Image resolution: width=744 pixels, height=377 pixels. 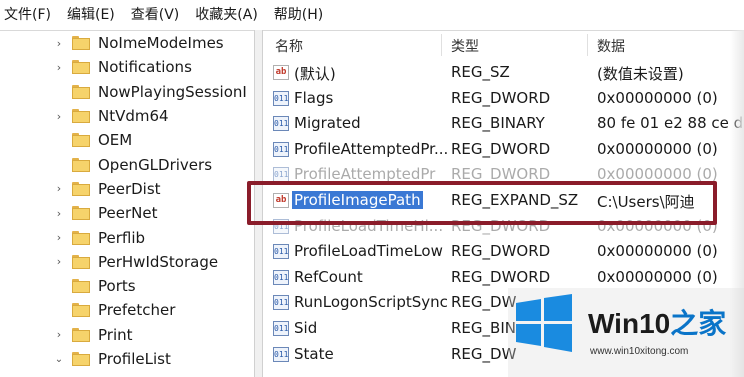 What do you see at coordinates (503, 45) in the screenshot?
I see `list-header: 名称 类型 数据` at bounding box center [503, 45].